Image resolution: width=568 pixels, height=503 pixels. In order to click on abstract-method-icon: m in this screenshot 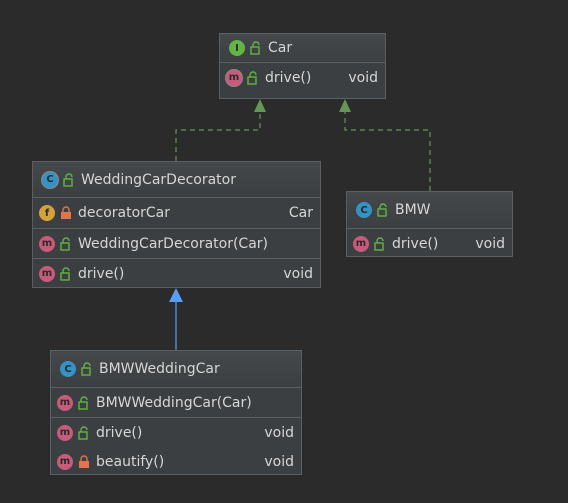, I will do `click(234, 77)`.